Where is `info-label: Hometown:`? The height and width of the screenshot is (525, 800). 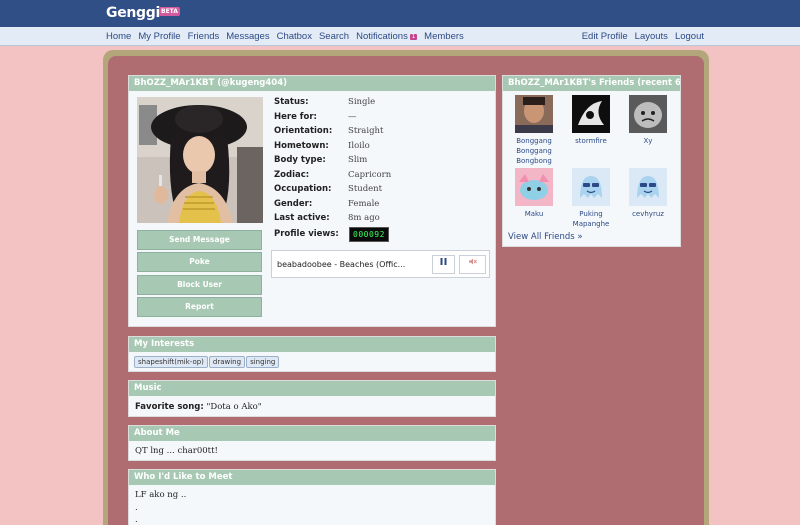 info-label: Hometown: is located at coordinates (301, 146).